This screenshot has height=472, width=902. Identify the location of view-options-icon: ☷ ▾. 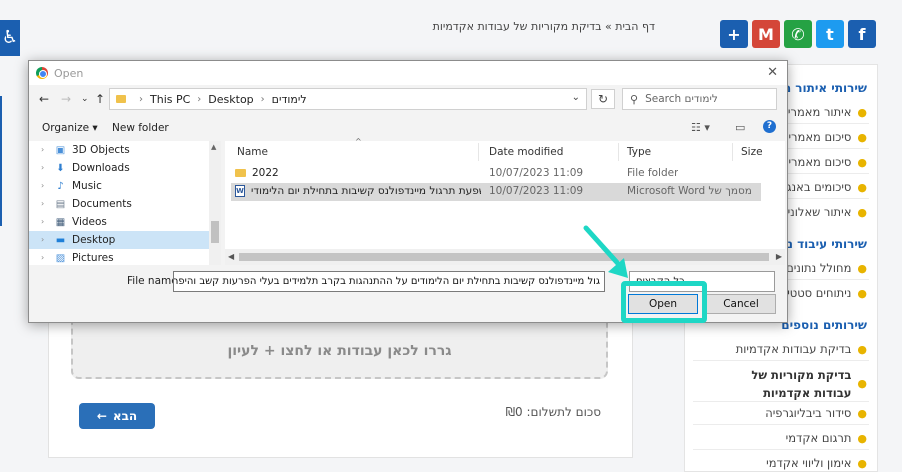
(700, 127).